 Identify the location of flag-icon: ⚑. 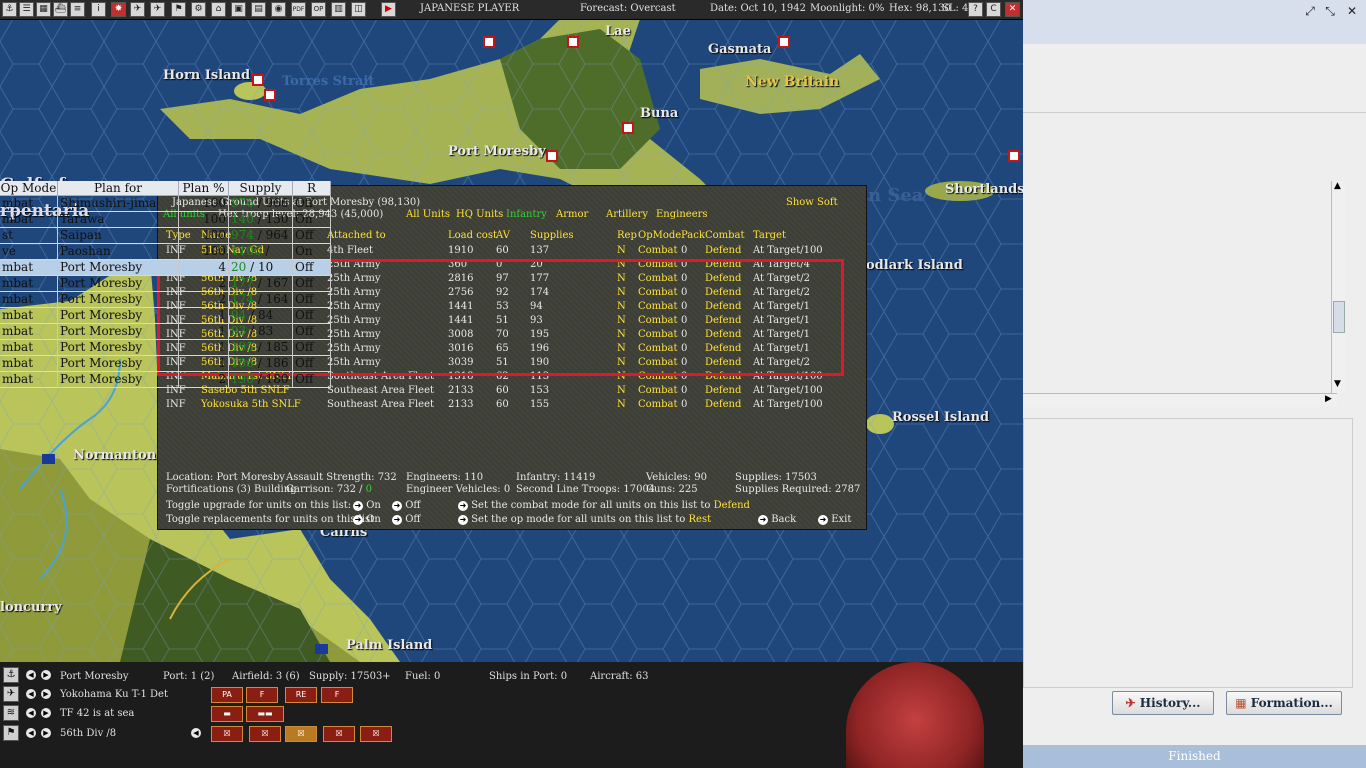
(11, 733).